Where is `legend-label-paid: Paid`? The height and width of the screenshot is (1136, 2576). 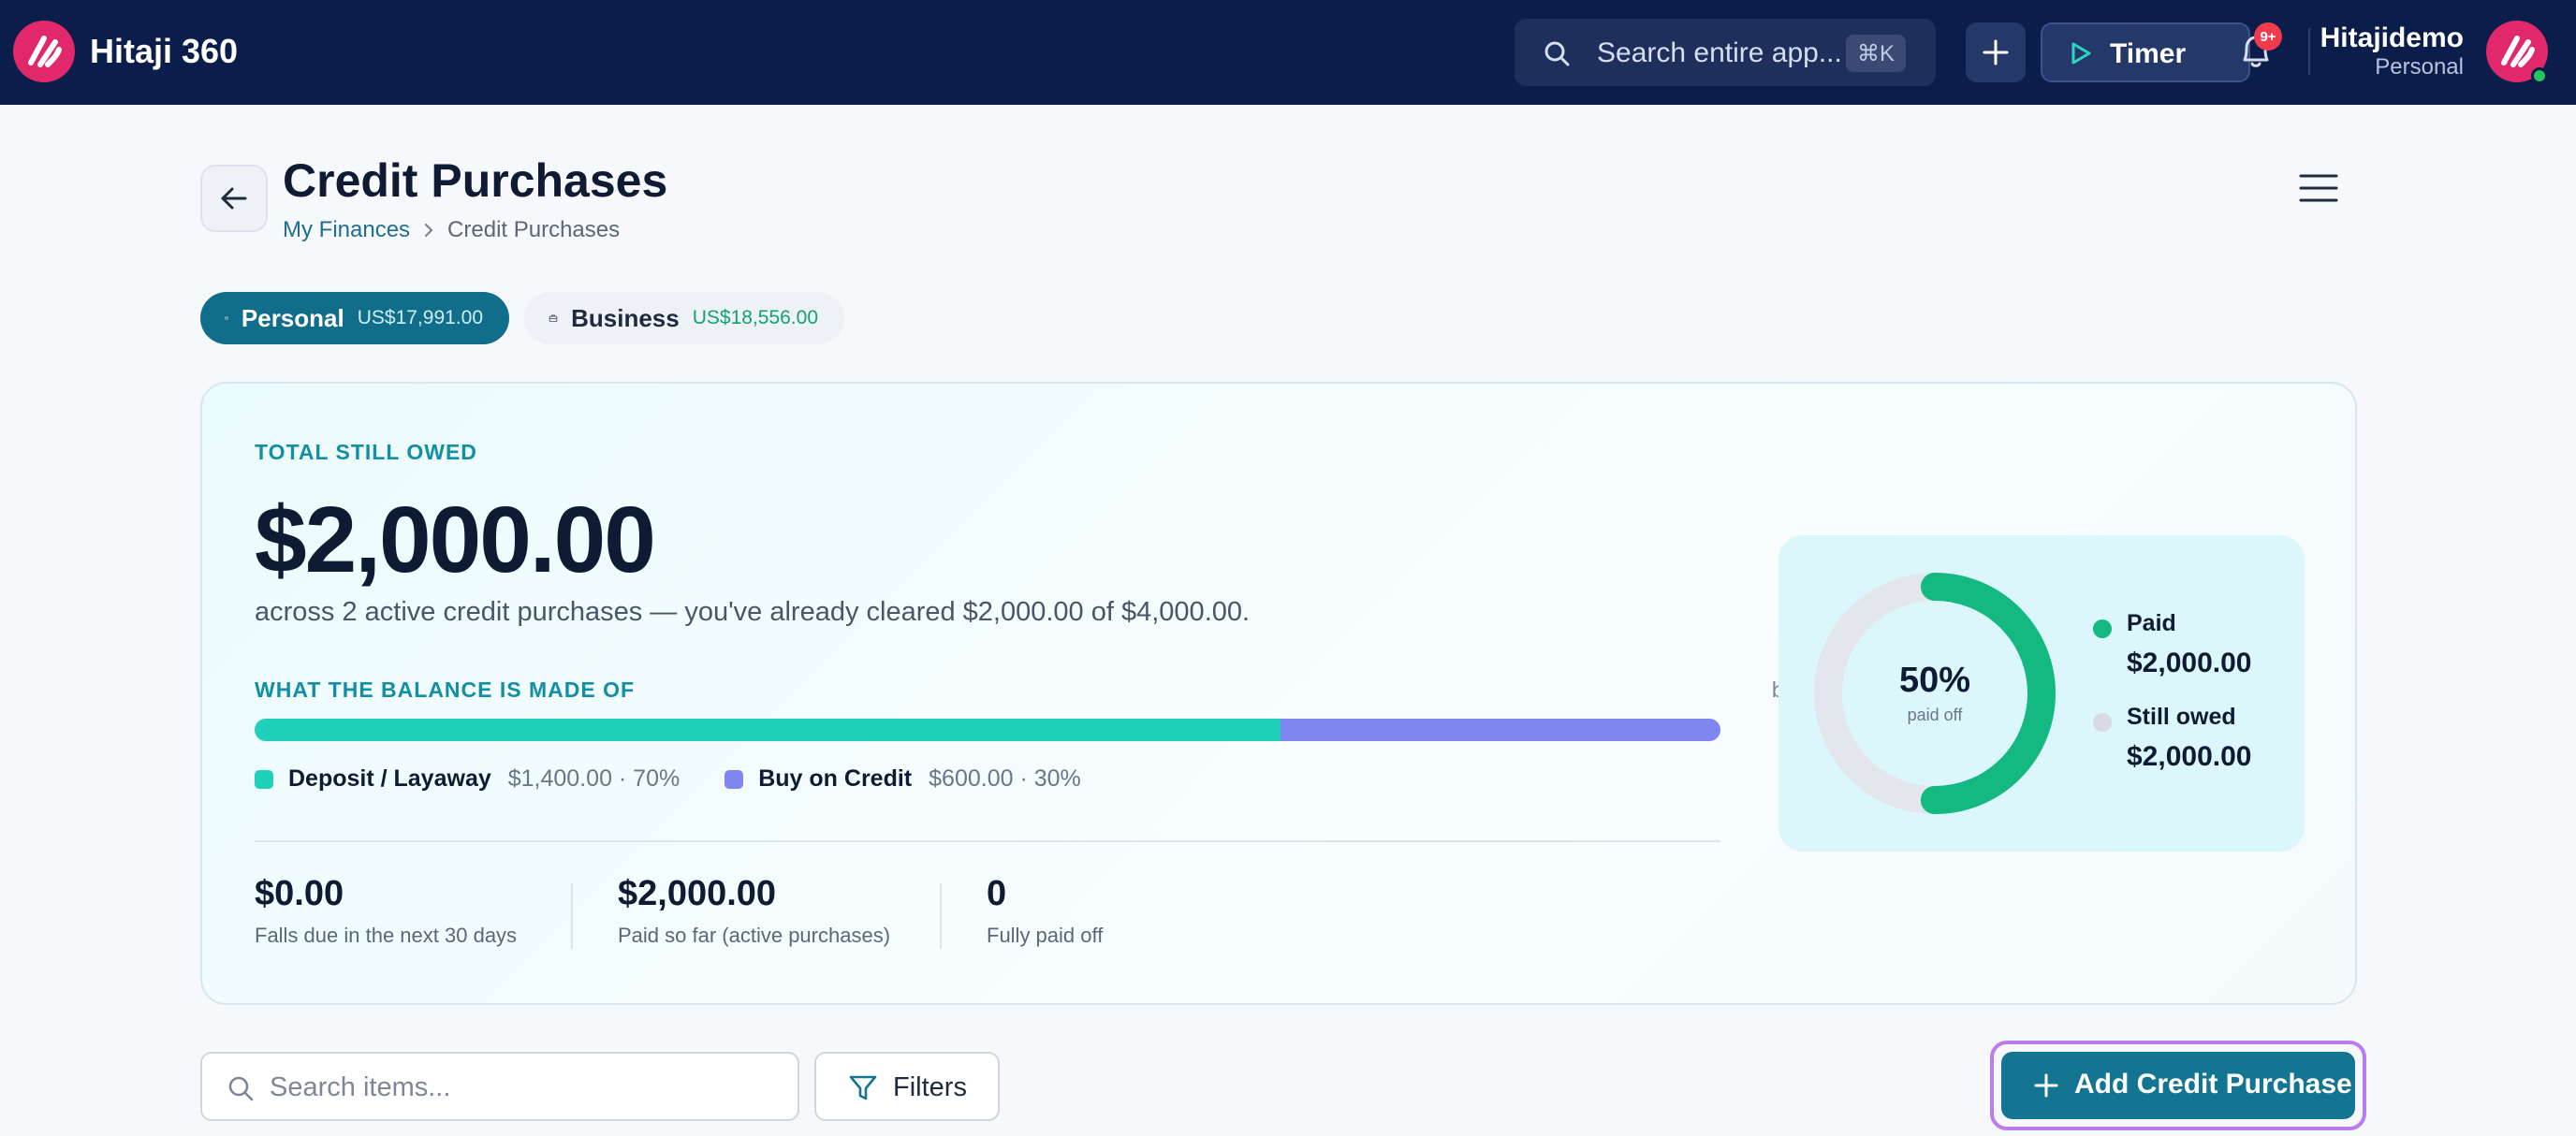 legend-label-paid: Paid is located at coordinates (2151, 623).